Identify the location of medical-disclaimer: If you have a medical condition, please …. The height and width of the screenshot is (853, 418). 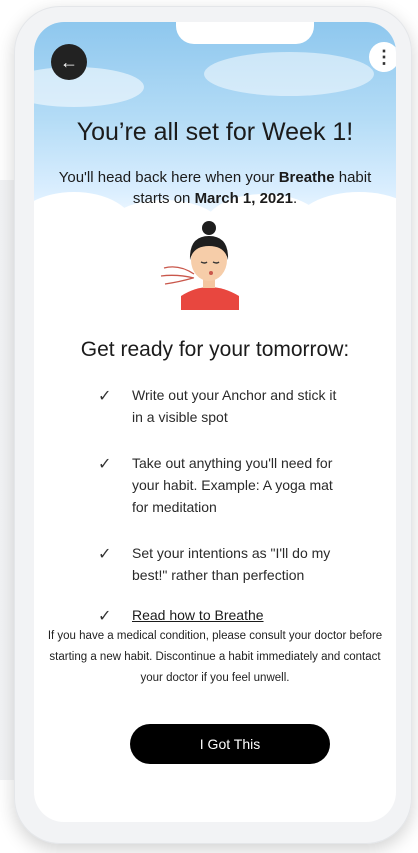
(215, 657).